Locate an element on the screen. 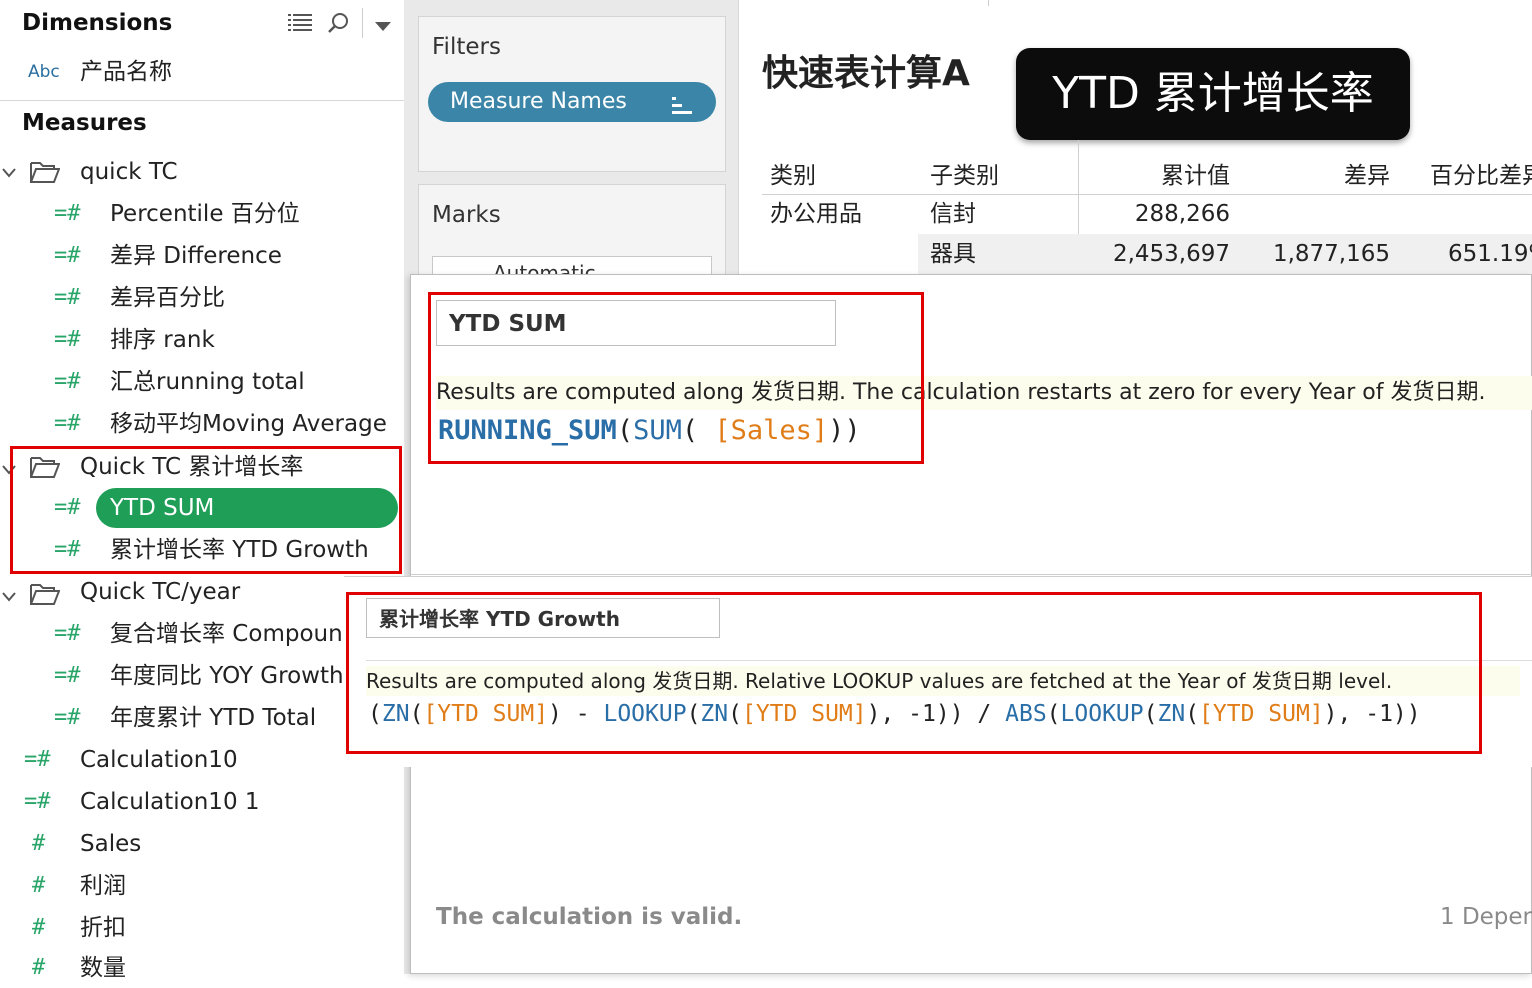  filter-pill-label: Measure Names is located at coordinates (538, 101).